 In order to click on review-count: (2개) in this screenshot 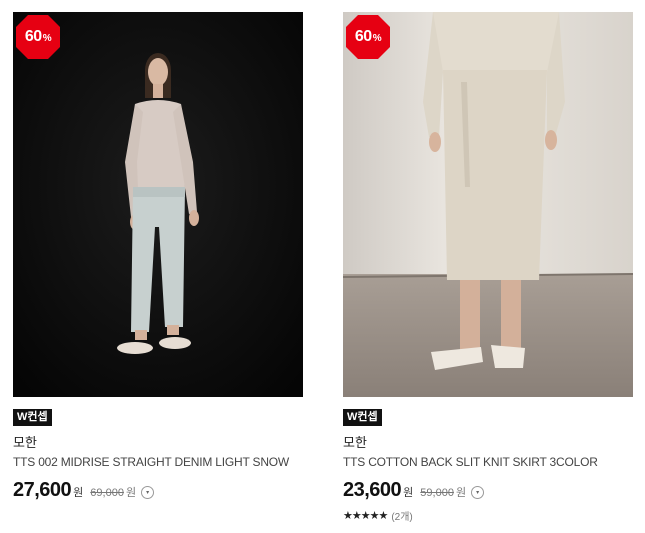, I will do `click(401, 515)`.